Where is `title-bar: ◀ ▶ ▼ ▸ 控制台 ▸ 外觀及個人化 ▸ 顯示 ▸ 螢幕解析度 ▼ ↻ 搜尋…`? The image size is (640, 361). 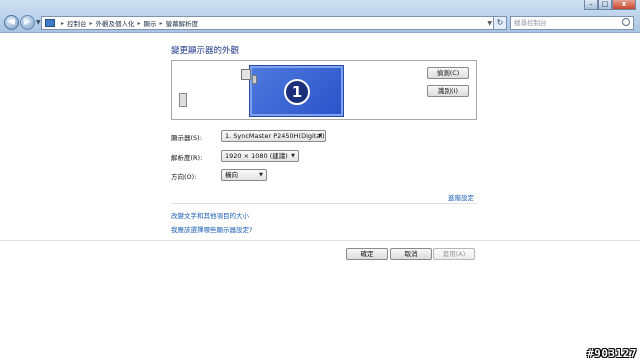
title-bar: ◀ ▶ ▼ ▸ 控制台 ▸ 外觀及個人化 ▸ 顯示 ▸ 螢幕解析度 ▼ ↻ 搜尋… is located at coordinates (320, 16).